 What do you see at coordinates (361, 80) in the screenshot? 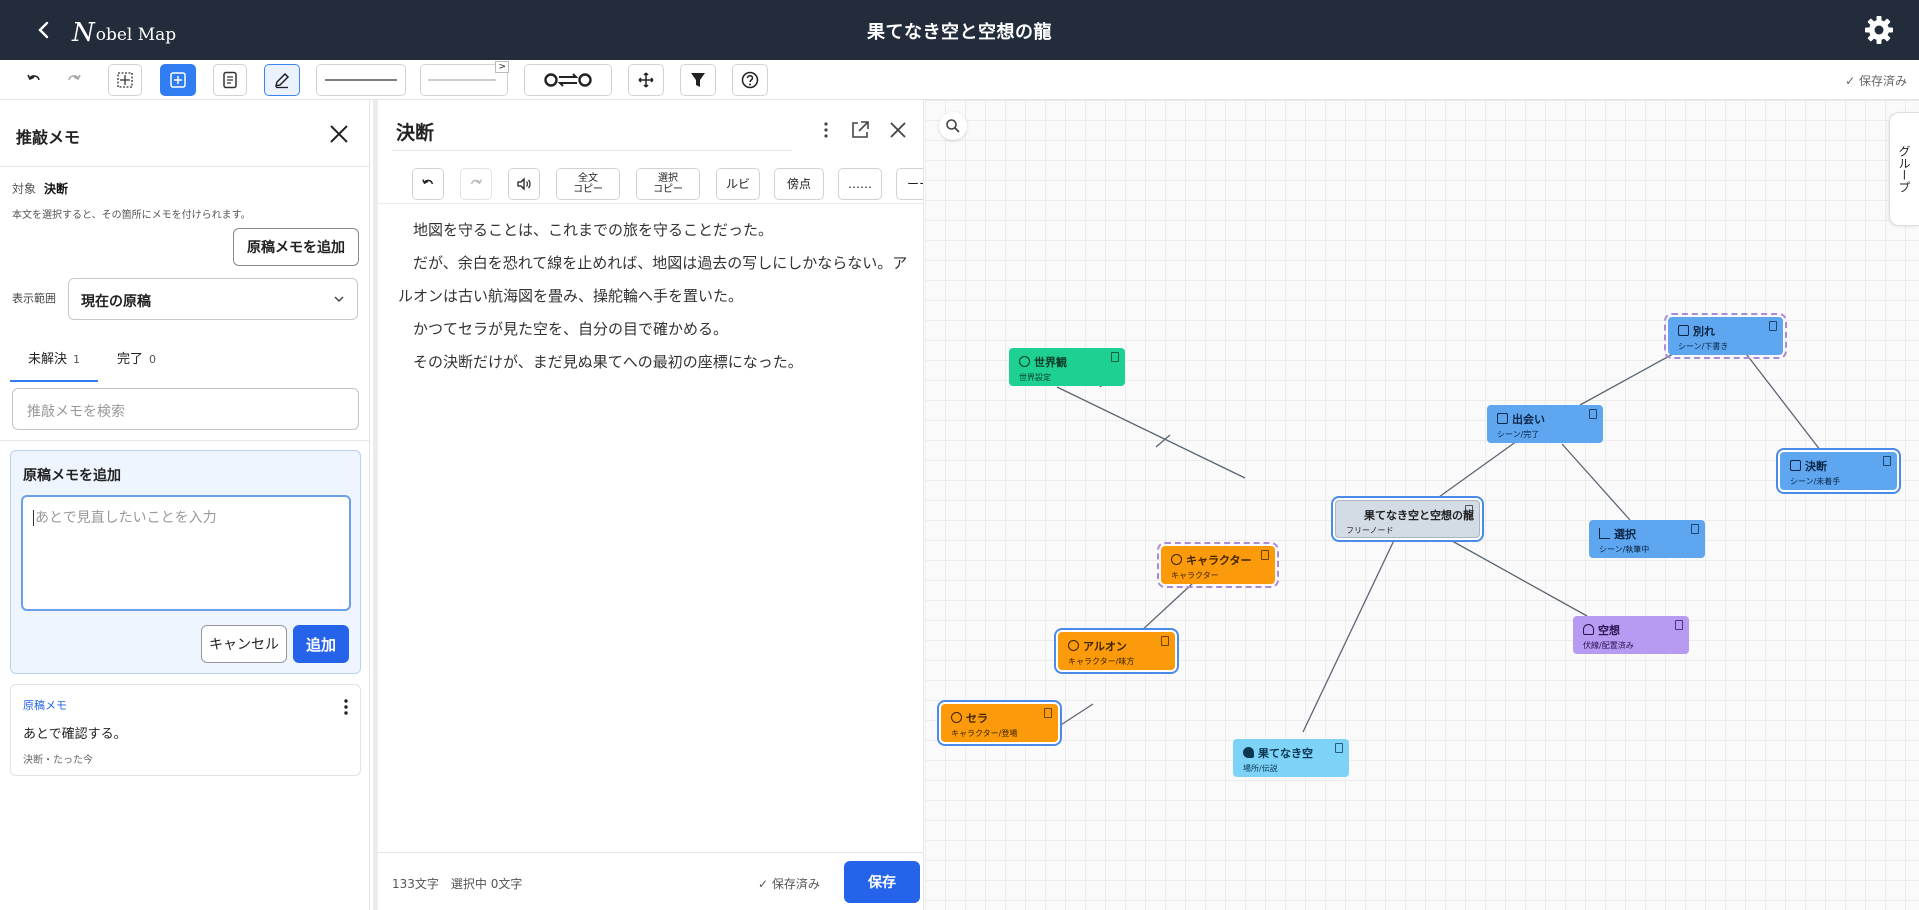
I see `line-style-solid-button` at bounding box center [361, 80].